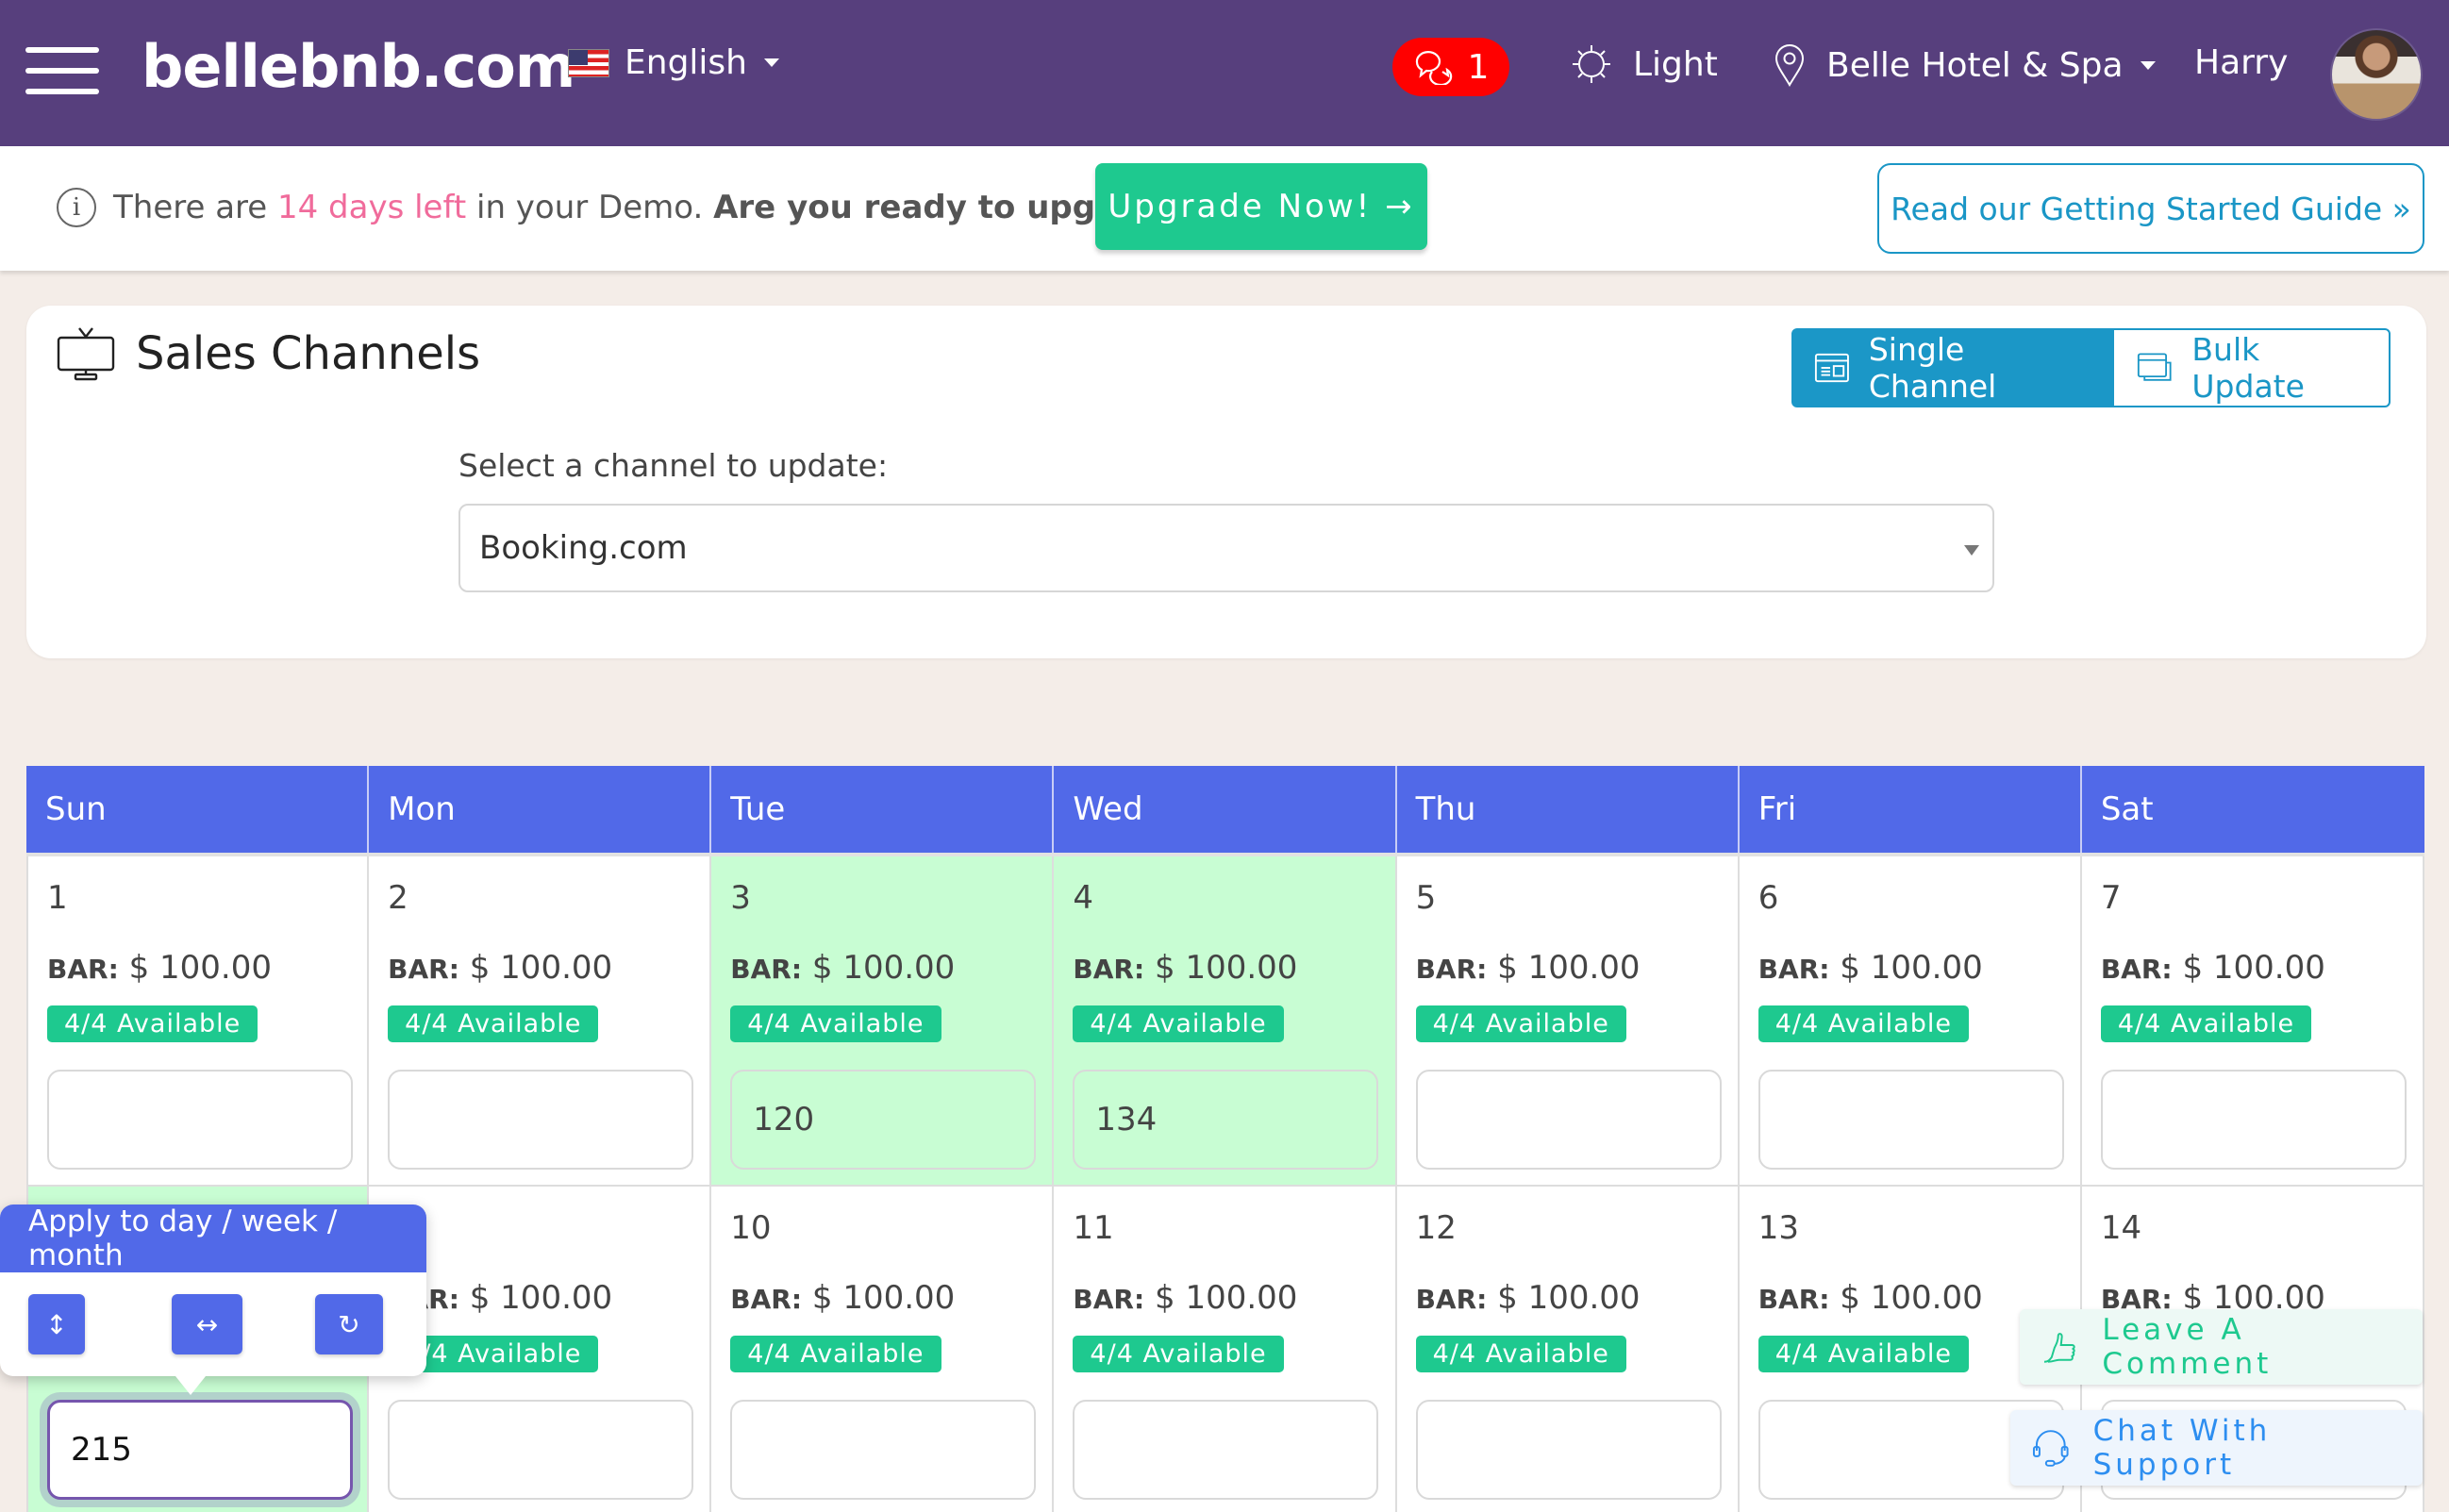  I want to click on day-number: 13, so click(1778, 1228).